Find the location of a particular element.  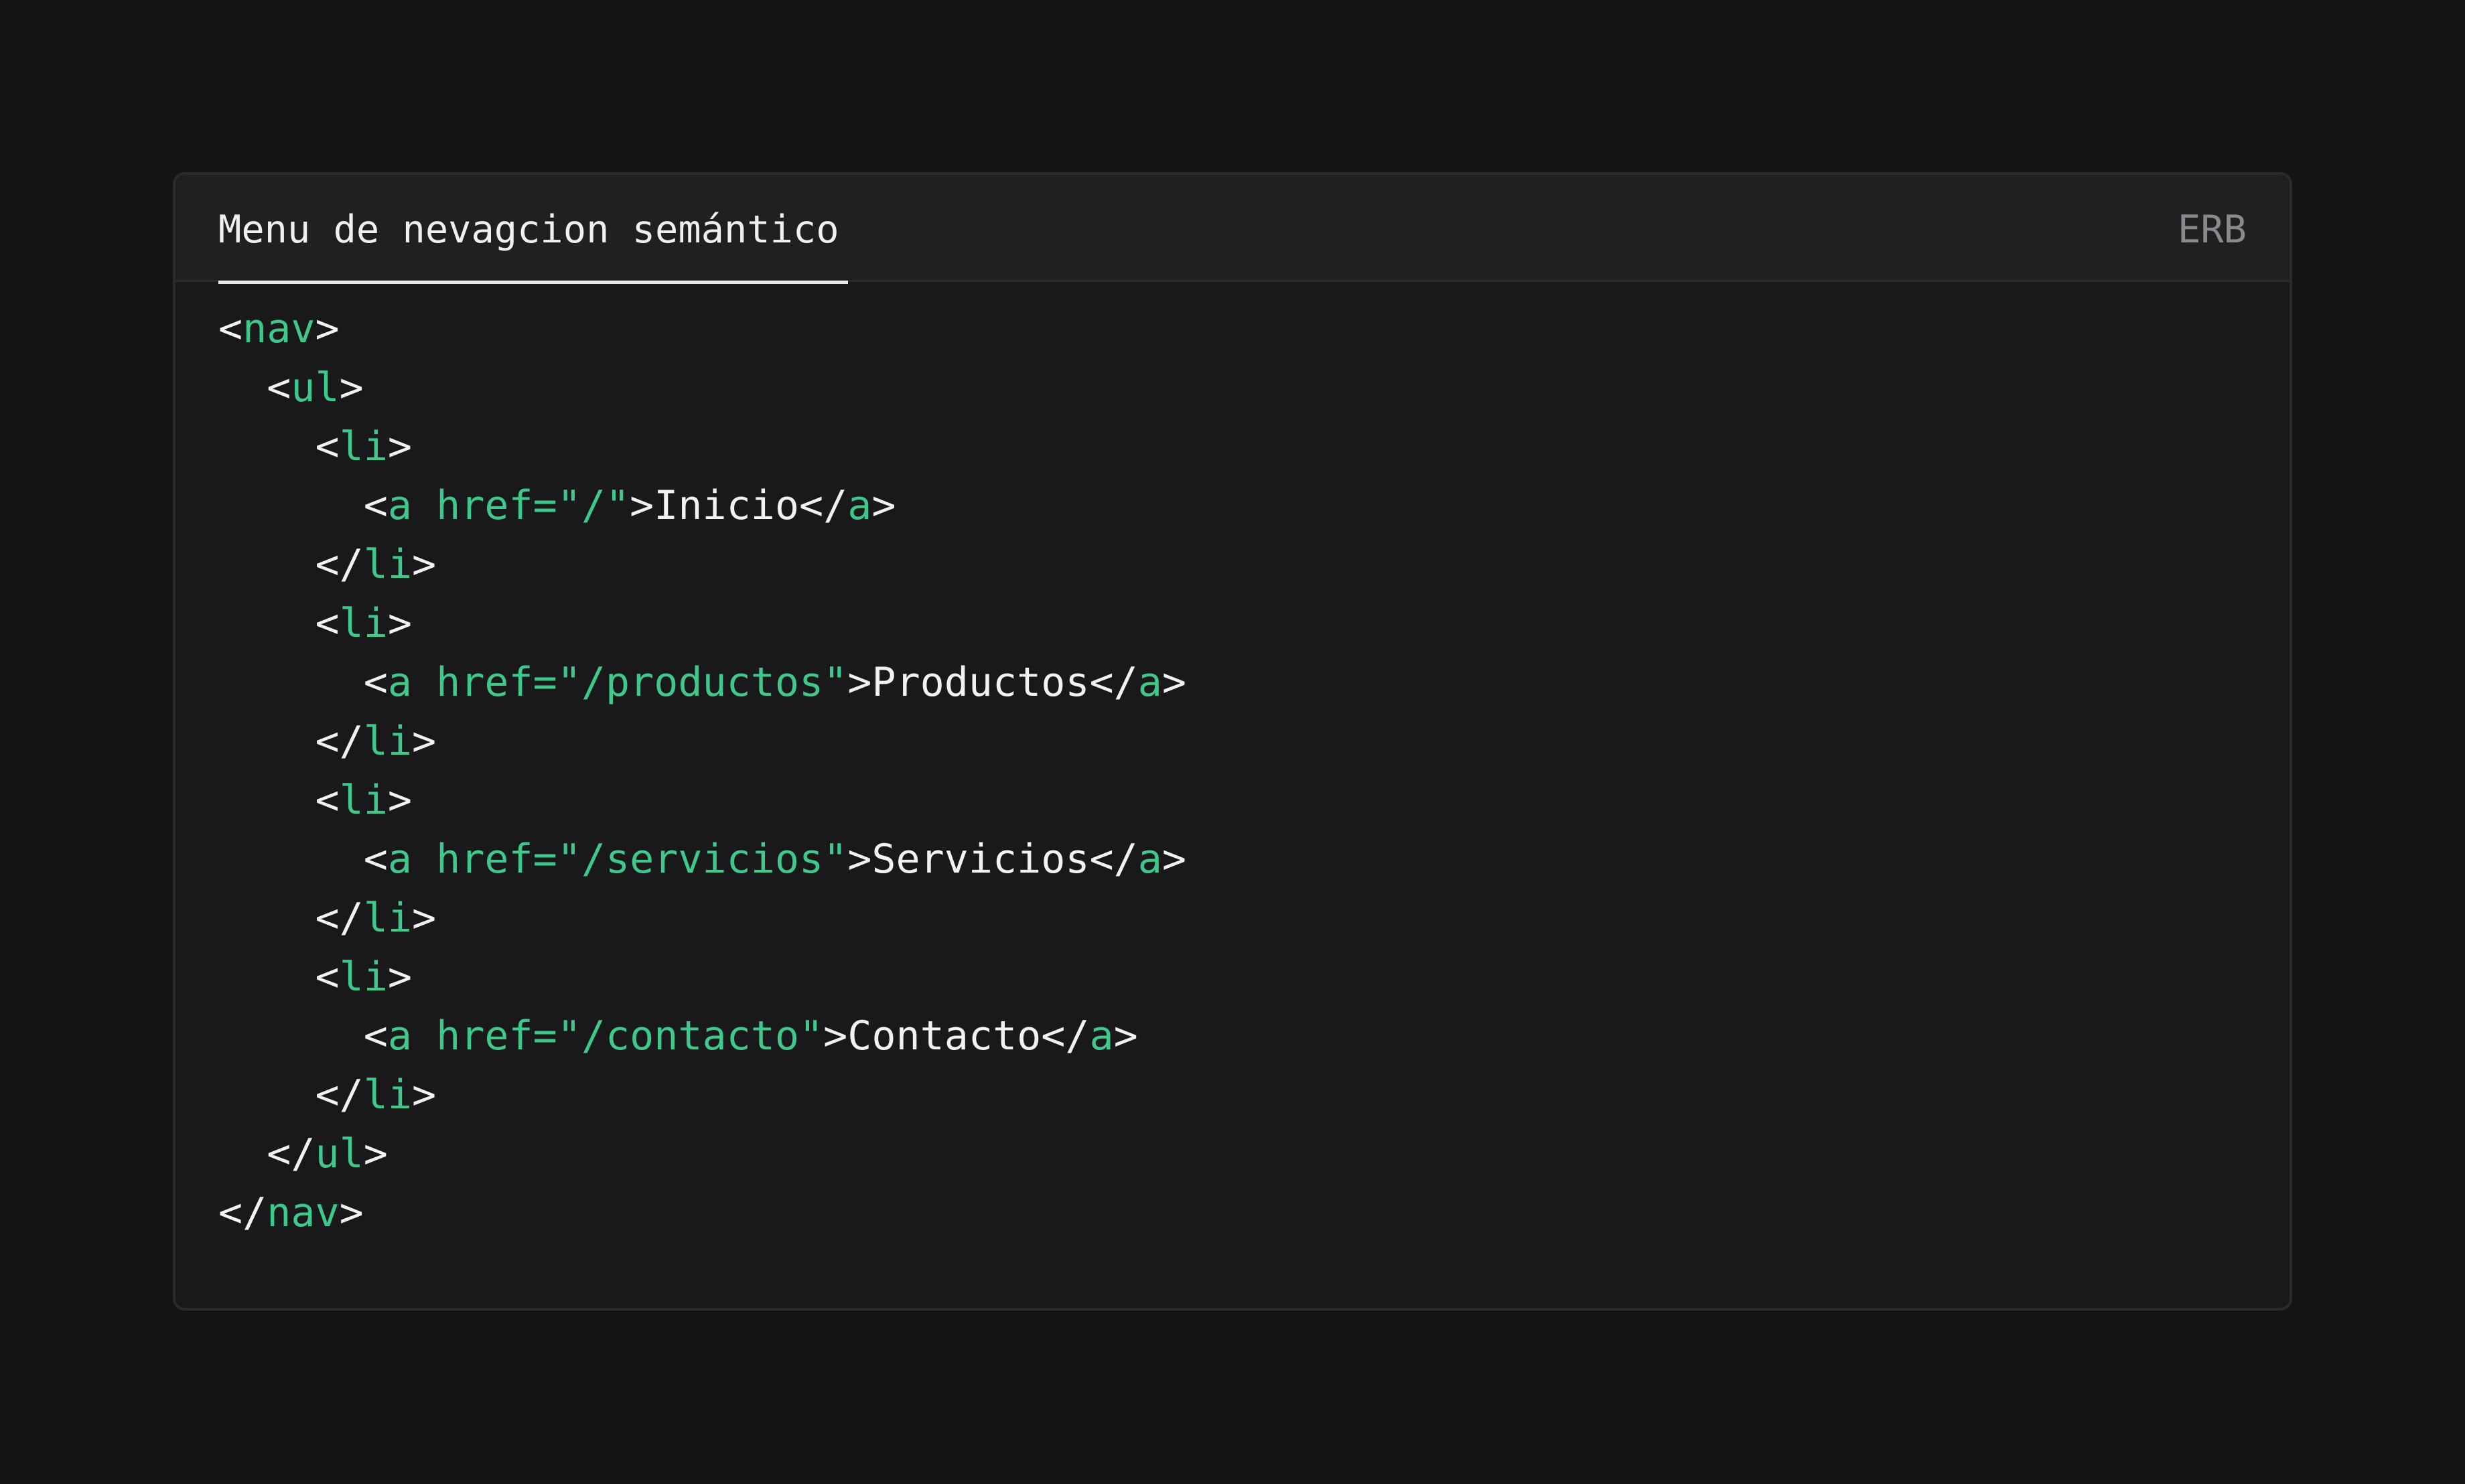

language-label: ERB is located at coordinates (2212, 230).